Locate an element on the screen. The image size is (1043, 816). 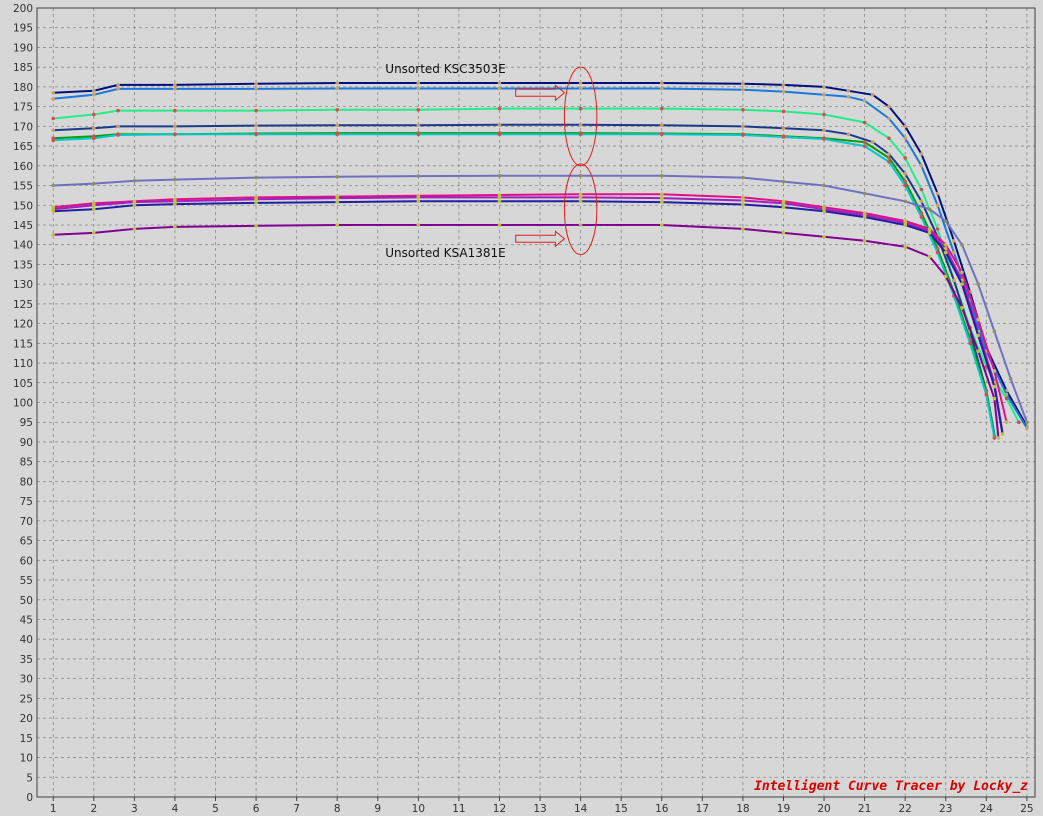
x-tick-label: 9 is located at coordinates (377, 809).